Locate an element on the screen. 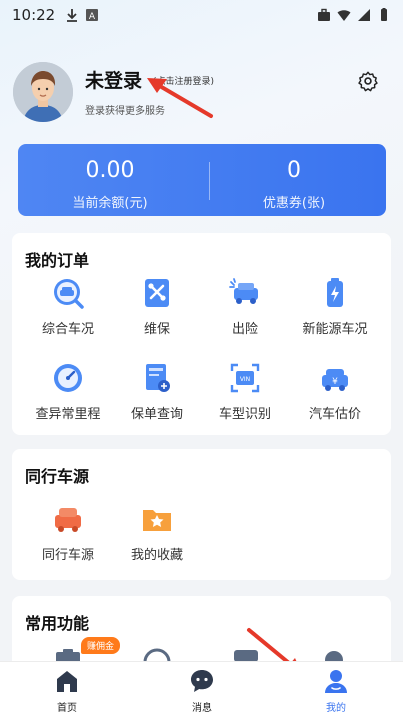  order-item-model-recognition: VIN 车型识别 is located at coordinates (245, 391).